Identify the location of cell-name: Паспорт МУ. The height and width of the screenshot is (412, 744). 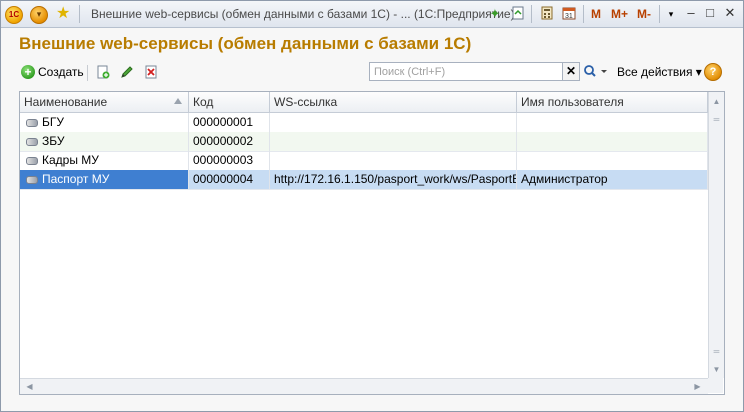
(104, 179).